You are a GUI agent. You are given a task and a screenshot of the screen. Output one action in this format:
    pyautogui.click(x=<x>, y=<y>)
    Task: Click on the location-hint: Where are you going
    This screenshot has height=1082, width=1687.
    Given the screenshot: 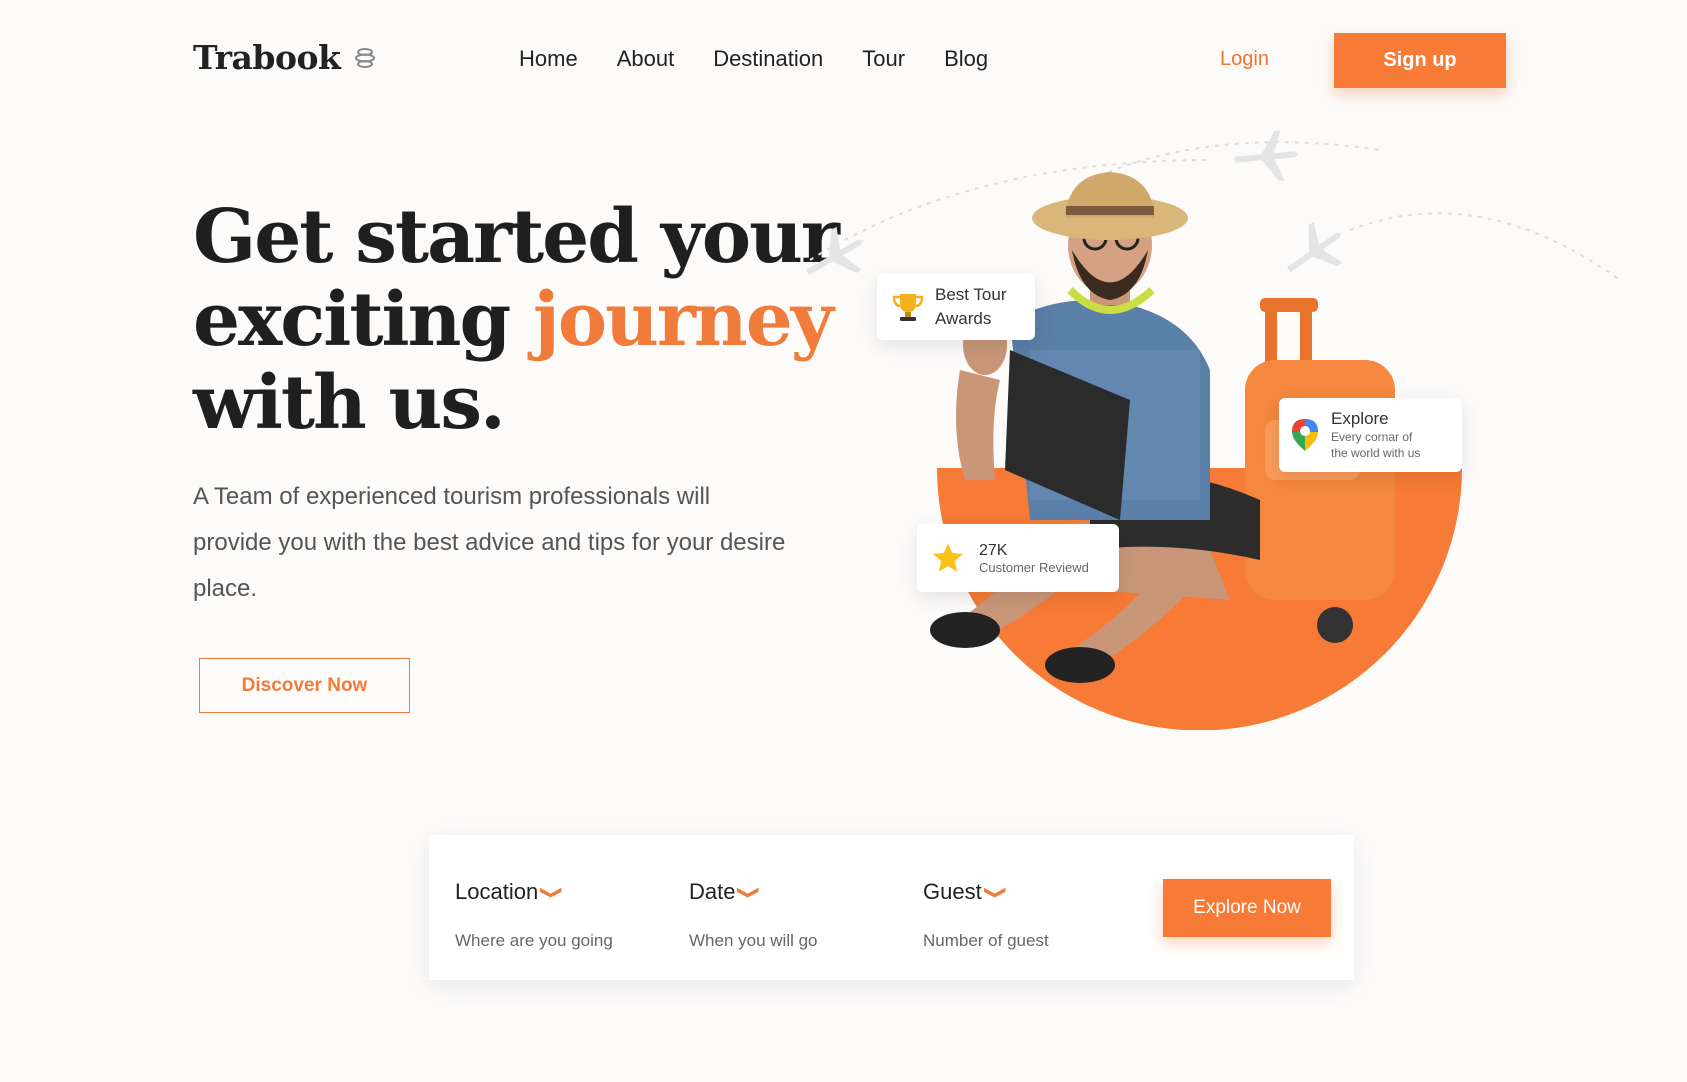 What is the action you would take?
    pyautogui.click(x=534, y=940)
    